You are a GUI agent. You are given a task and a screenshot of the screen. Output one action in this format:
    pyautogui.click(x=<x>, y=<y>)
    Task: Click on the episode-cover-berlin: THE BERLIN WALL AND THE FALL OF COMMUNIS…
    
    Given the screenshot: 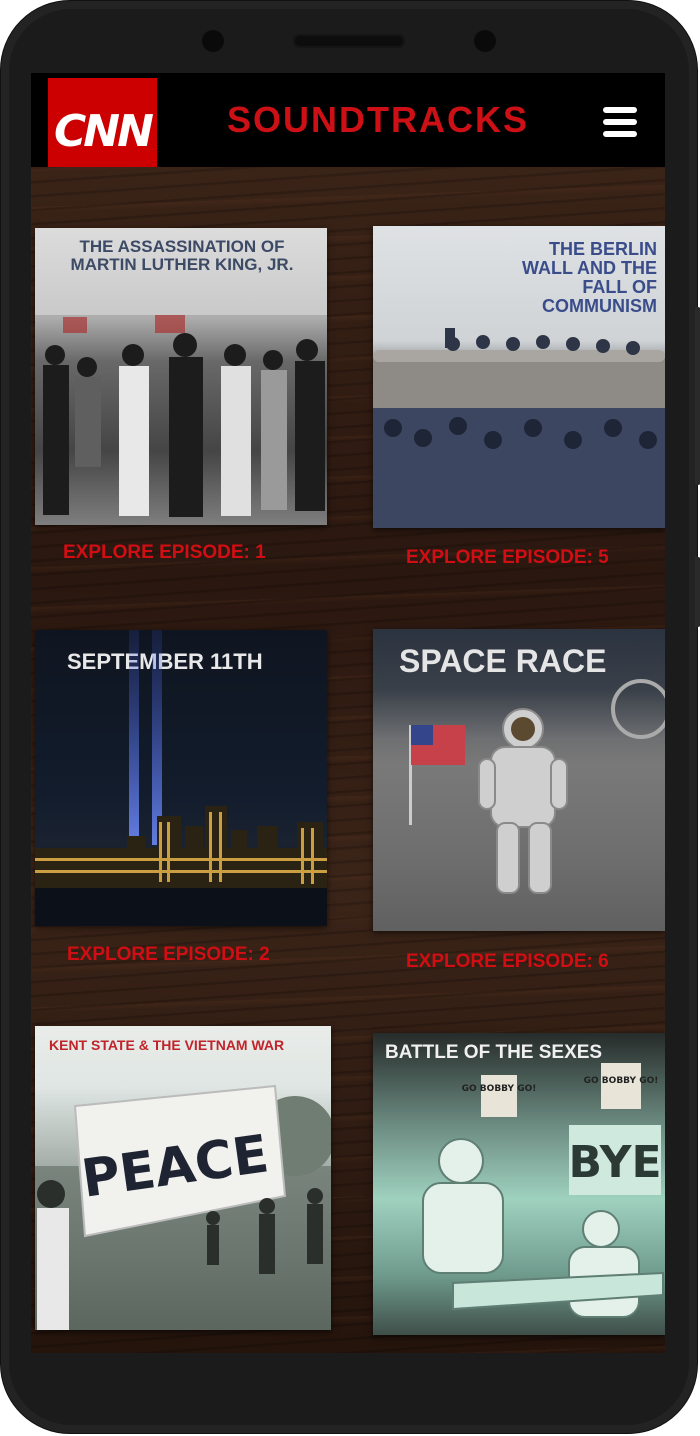 What is the action you would take?
    pyautogui.click(x=519, y=377)
    